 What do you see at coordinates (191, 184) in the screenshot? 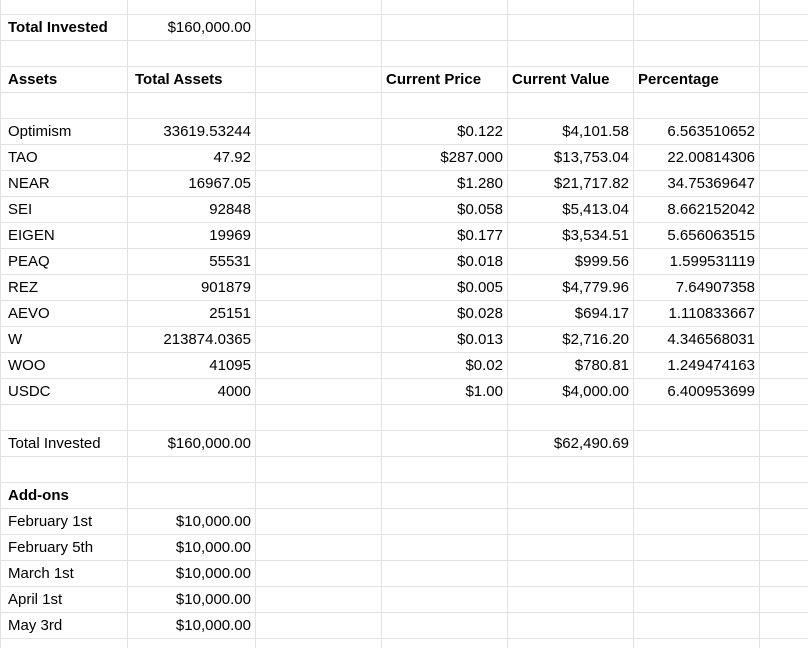
I see `asset-amount-cell: 16967.05` at bounding box center [191, 184].